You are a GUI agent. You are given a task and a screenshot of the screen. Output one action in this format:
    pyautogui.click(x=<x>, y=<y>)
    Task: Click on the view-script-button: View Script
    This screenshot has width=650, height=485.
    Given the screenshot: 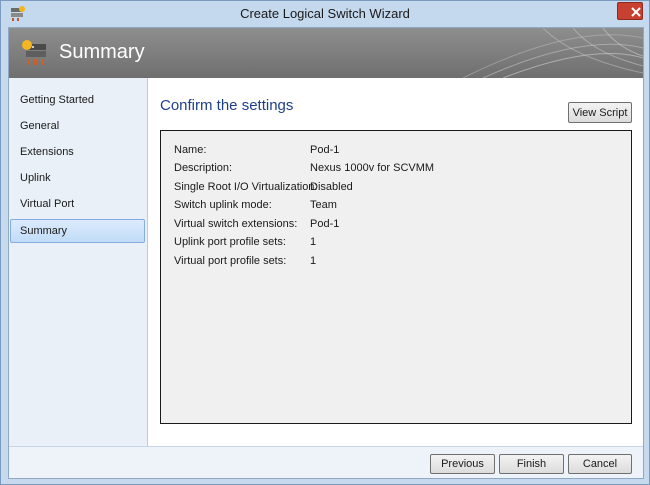 What is the action you would take?
    pyautogui.click(x=600, y=112)
    